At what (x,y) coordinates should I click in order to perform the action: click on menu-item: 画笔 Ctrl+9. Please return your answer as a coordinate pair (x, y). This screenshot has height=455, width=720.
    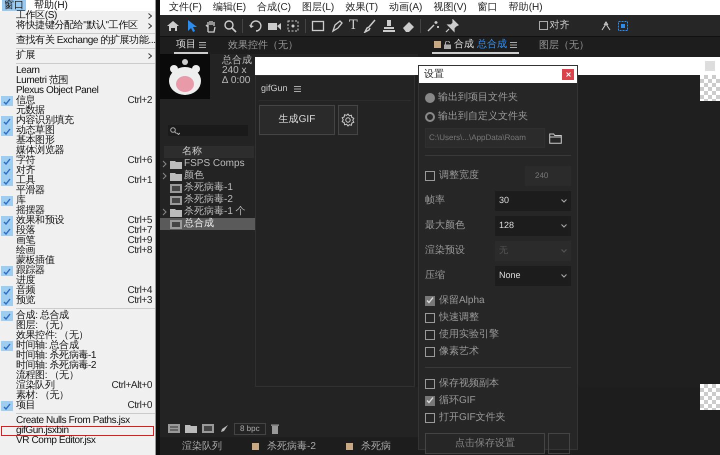
    Looking at the image, I should click on (77, 241).